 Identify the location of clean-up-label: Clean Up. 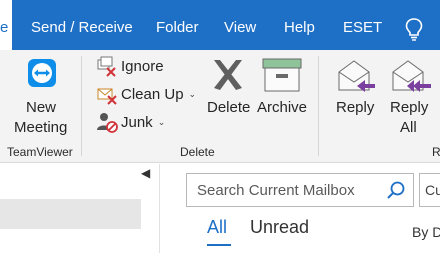
(152, 94).